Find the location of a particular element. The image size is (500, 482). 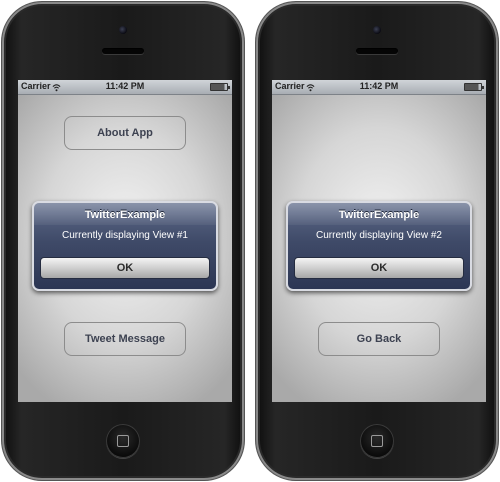

tweet-message-button: Tweet Message is located at coordinates (125, 339).